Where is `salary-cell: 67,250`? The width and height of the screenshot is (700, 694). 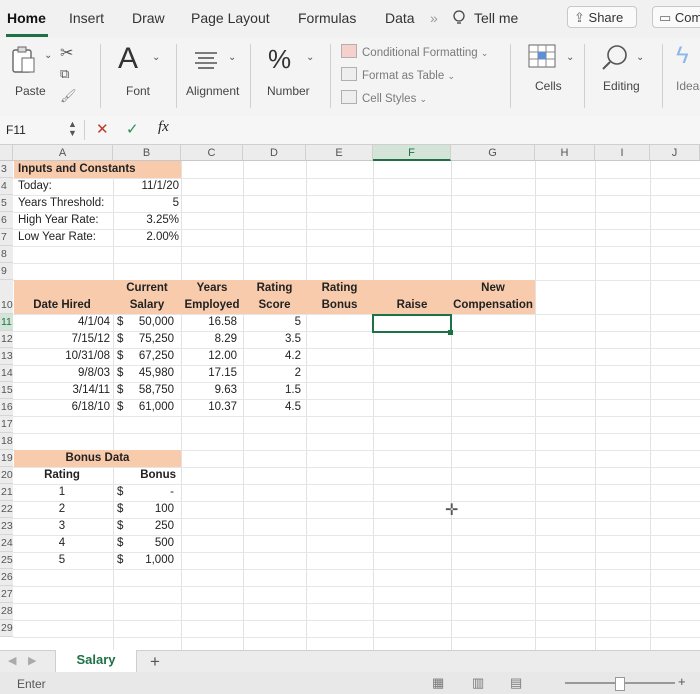
salary-cell: 67,250 is located at coordinates (150, 356).